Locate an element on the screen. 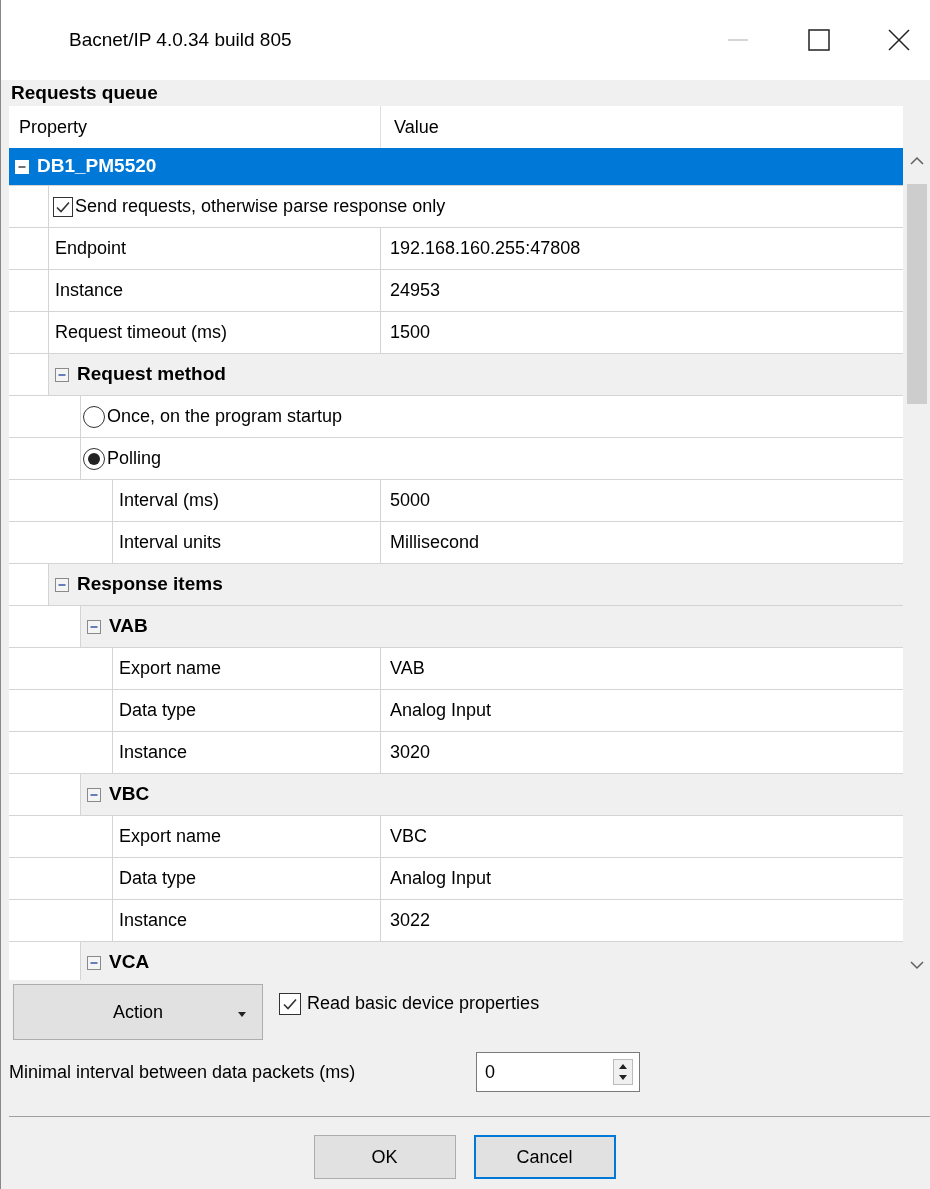  property-value: VBC is located at coordinates (642, 836).